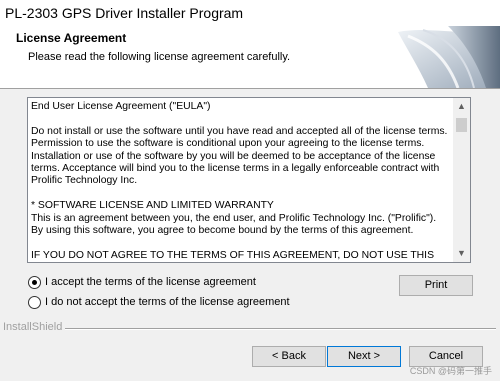  I want to click on back-button: < Back, so click(289, 356).